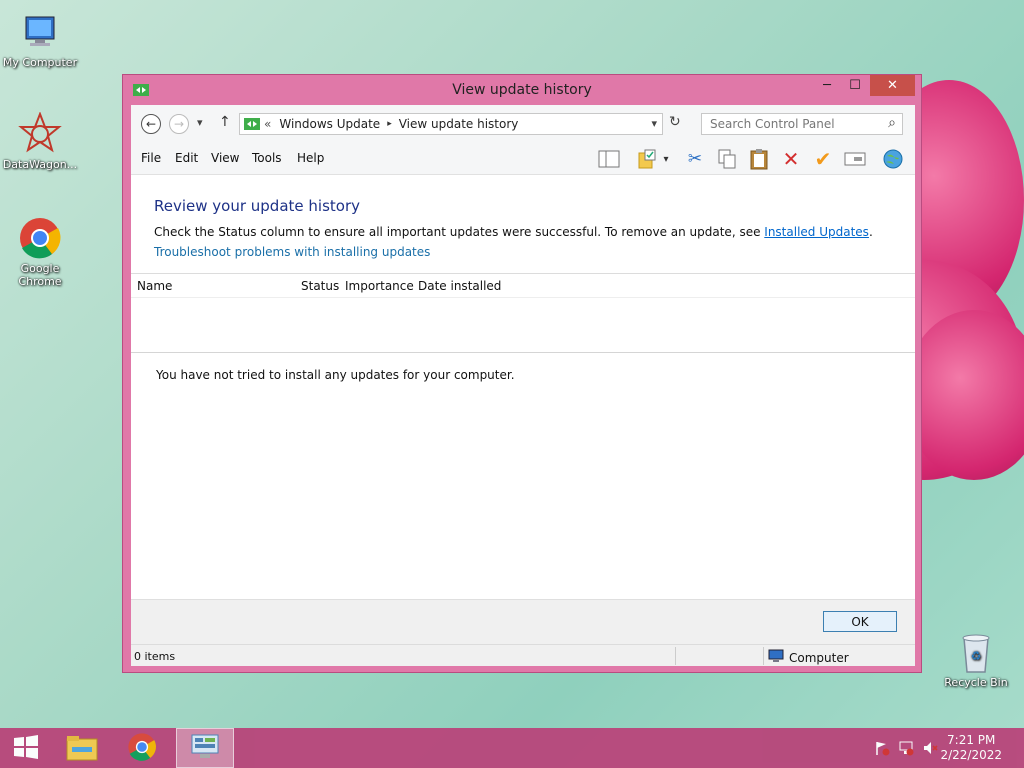 The width and height of the screenshot is (1024, 768). I want to click on description-suffix: ., so click(870, 232).